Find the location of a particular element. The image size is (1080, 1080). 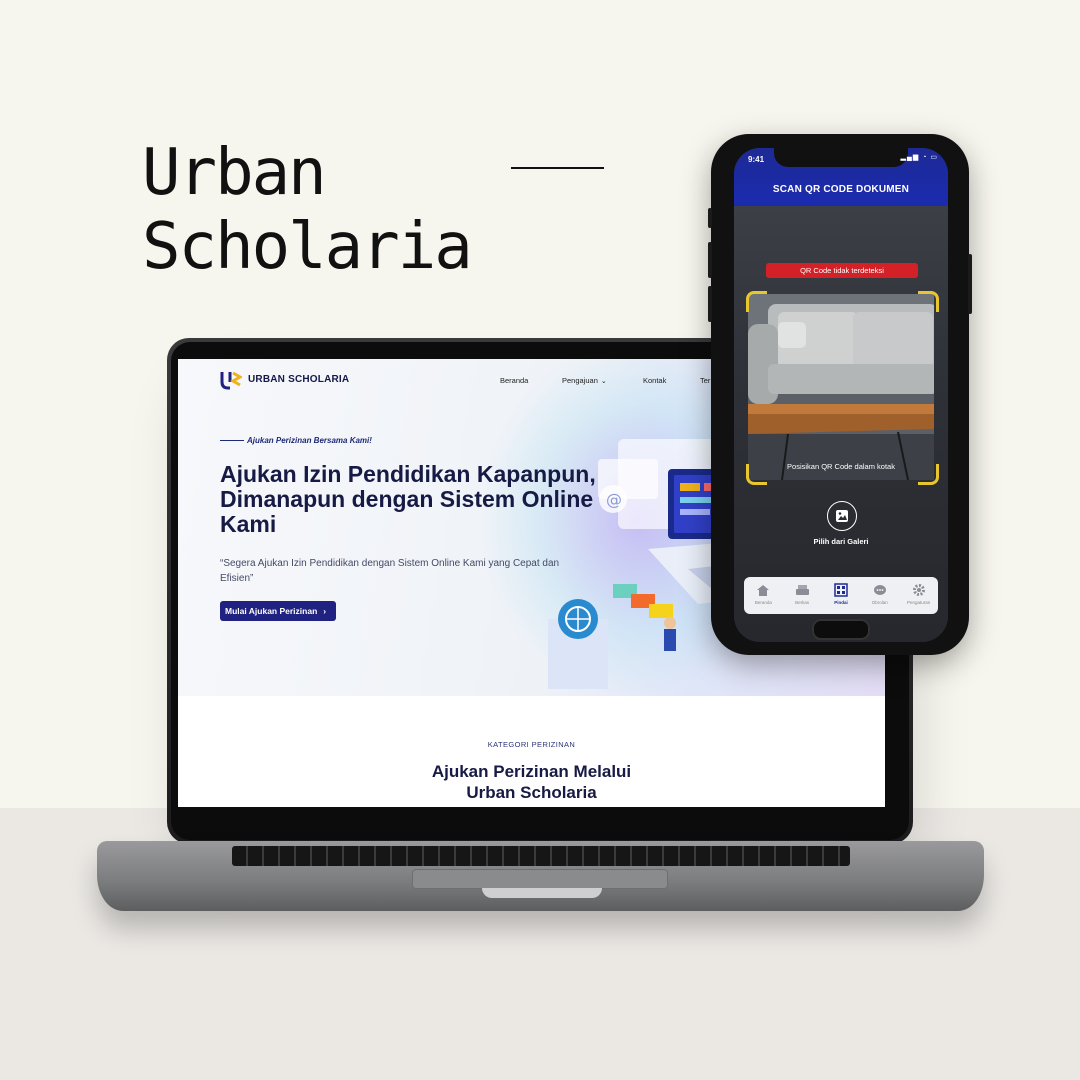

nav-kontak: Kontak is located at coordinates (654, 380).